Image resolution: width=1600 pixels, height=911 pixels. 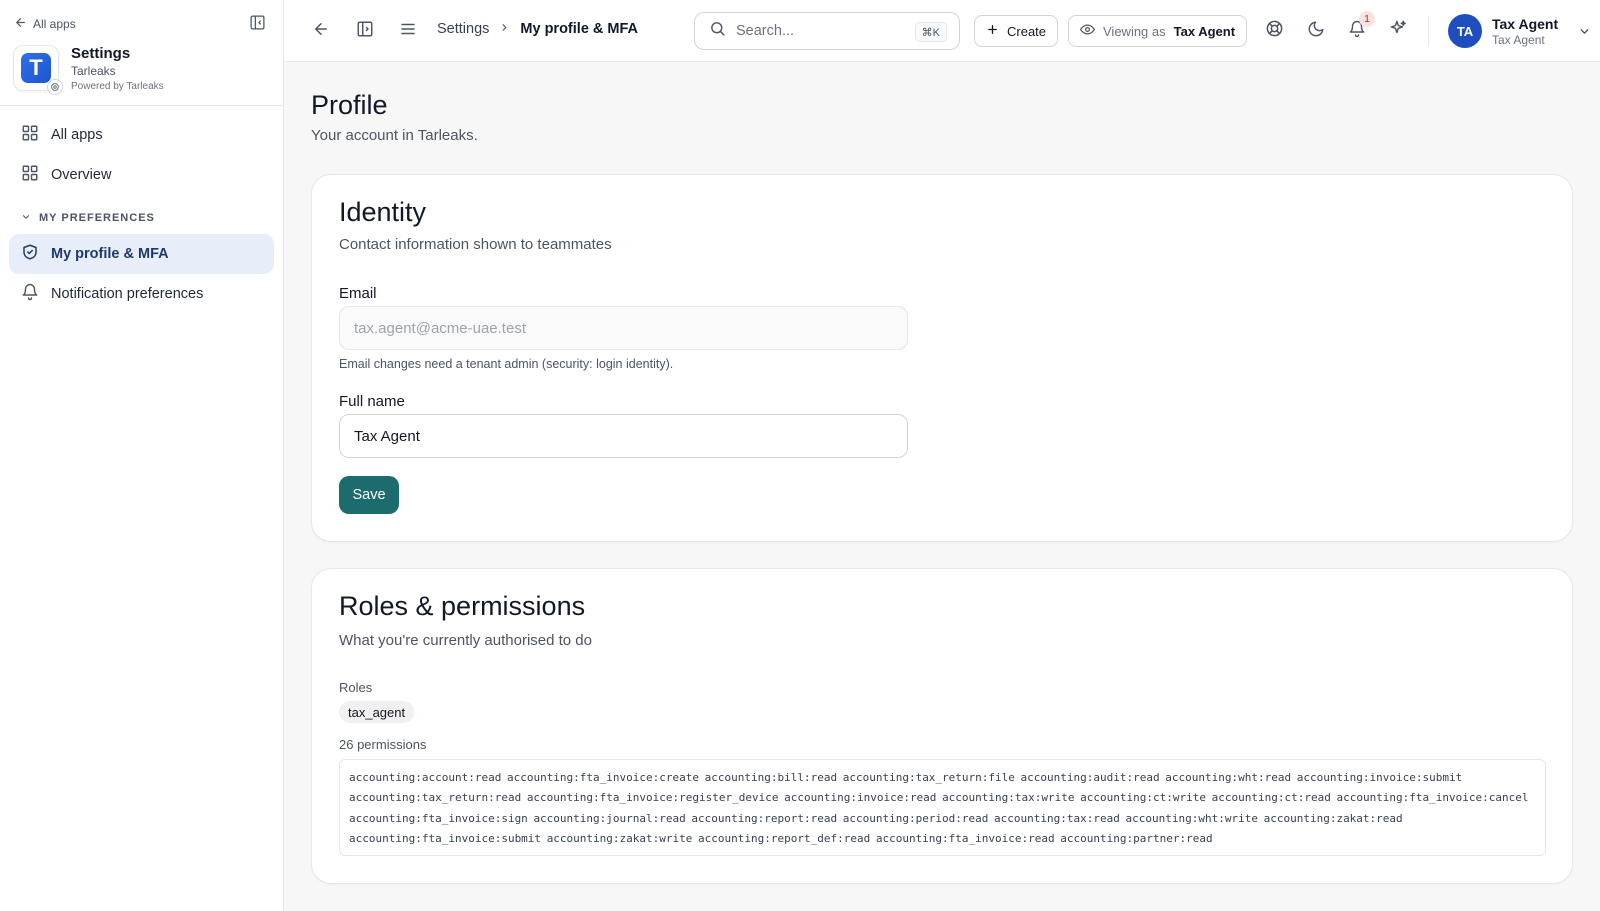 I want to click on create-button-label: Create, so click(x=1027, y=31).